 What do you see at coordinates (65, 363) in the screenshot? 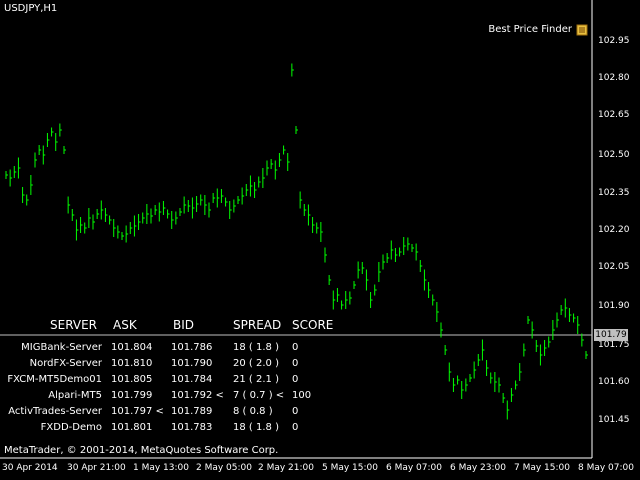
I see `cell-server: NordFX-Server` at bounding box center [65, 363].